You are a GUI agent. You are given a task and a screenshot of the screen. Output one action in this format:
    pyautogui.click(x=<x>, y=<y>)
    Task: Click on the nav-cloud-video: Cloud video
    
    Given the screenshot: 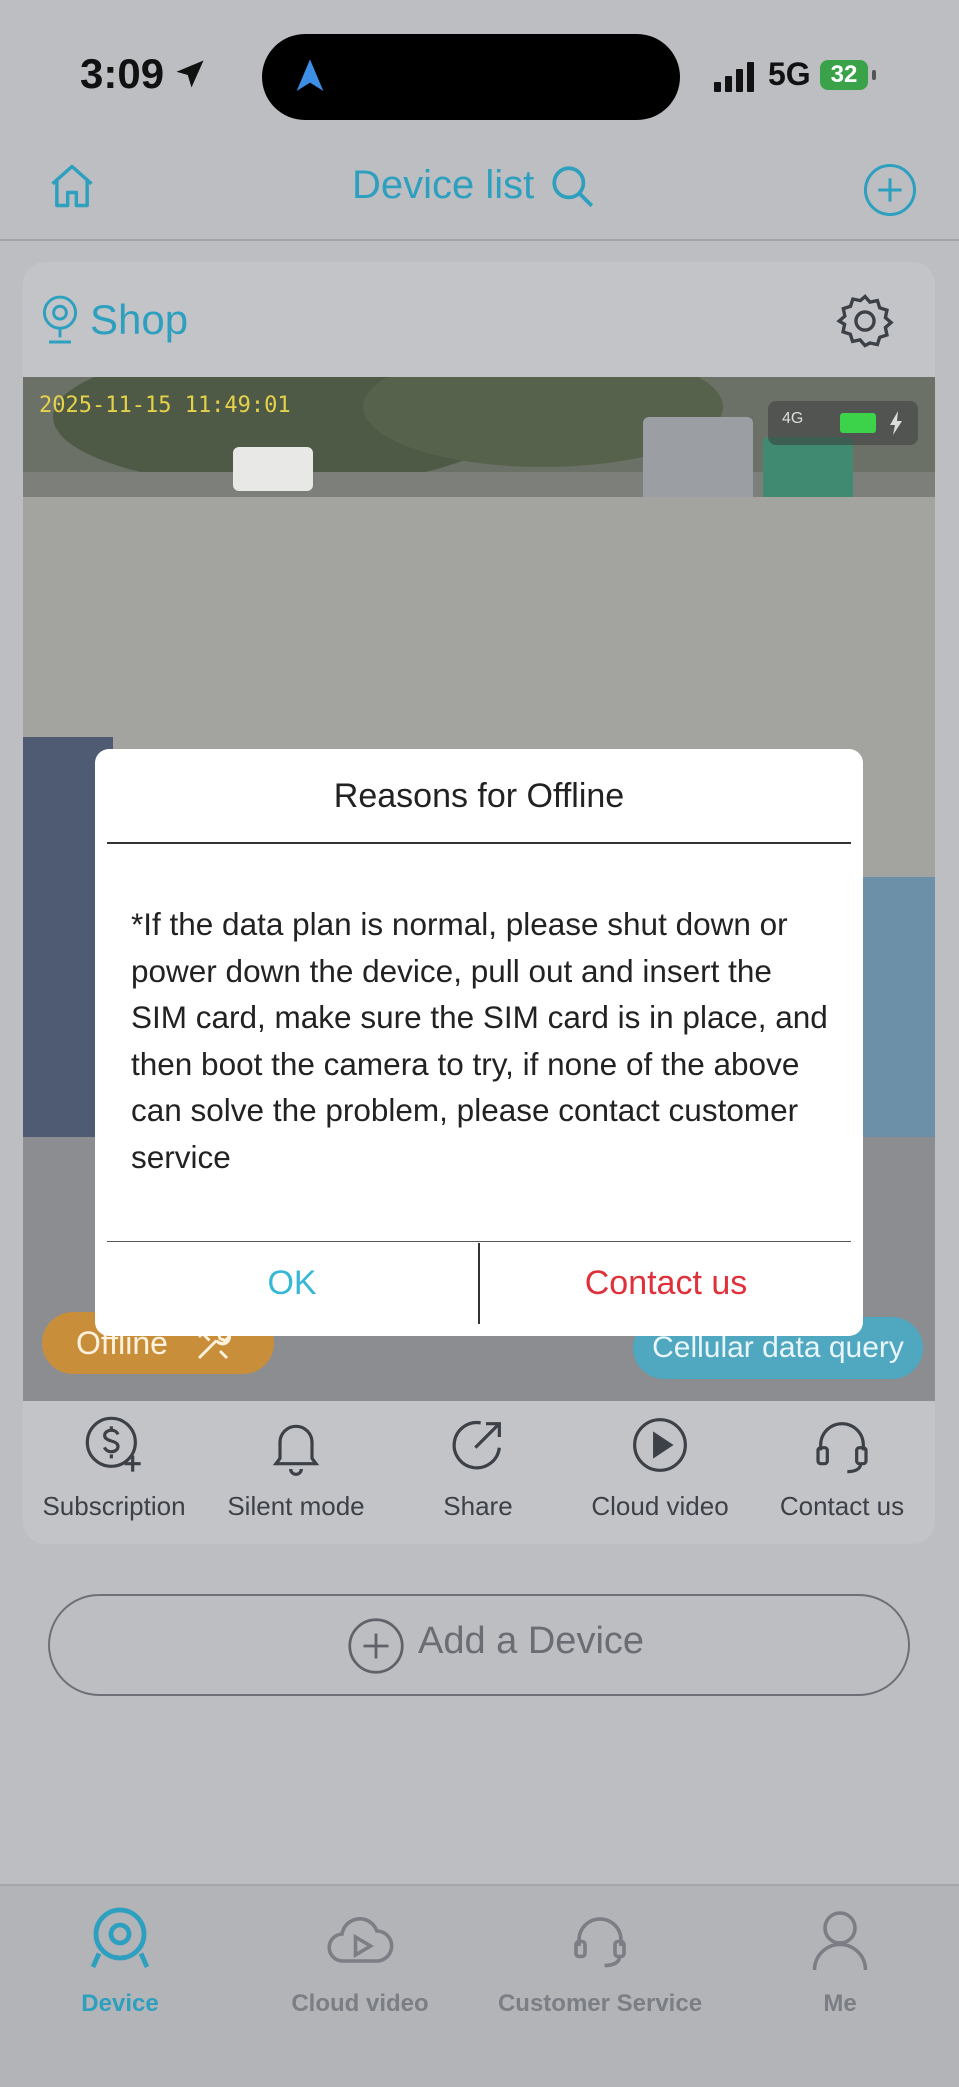 What is the action you would take?
    pyautogui.click(x=360, y=1961)
    